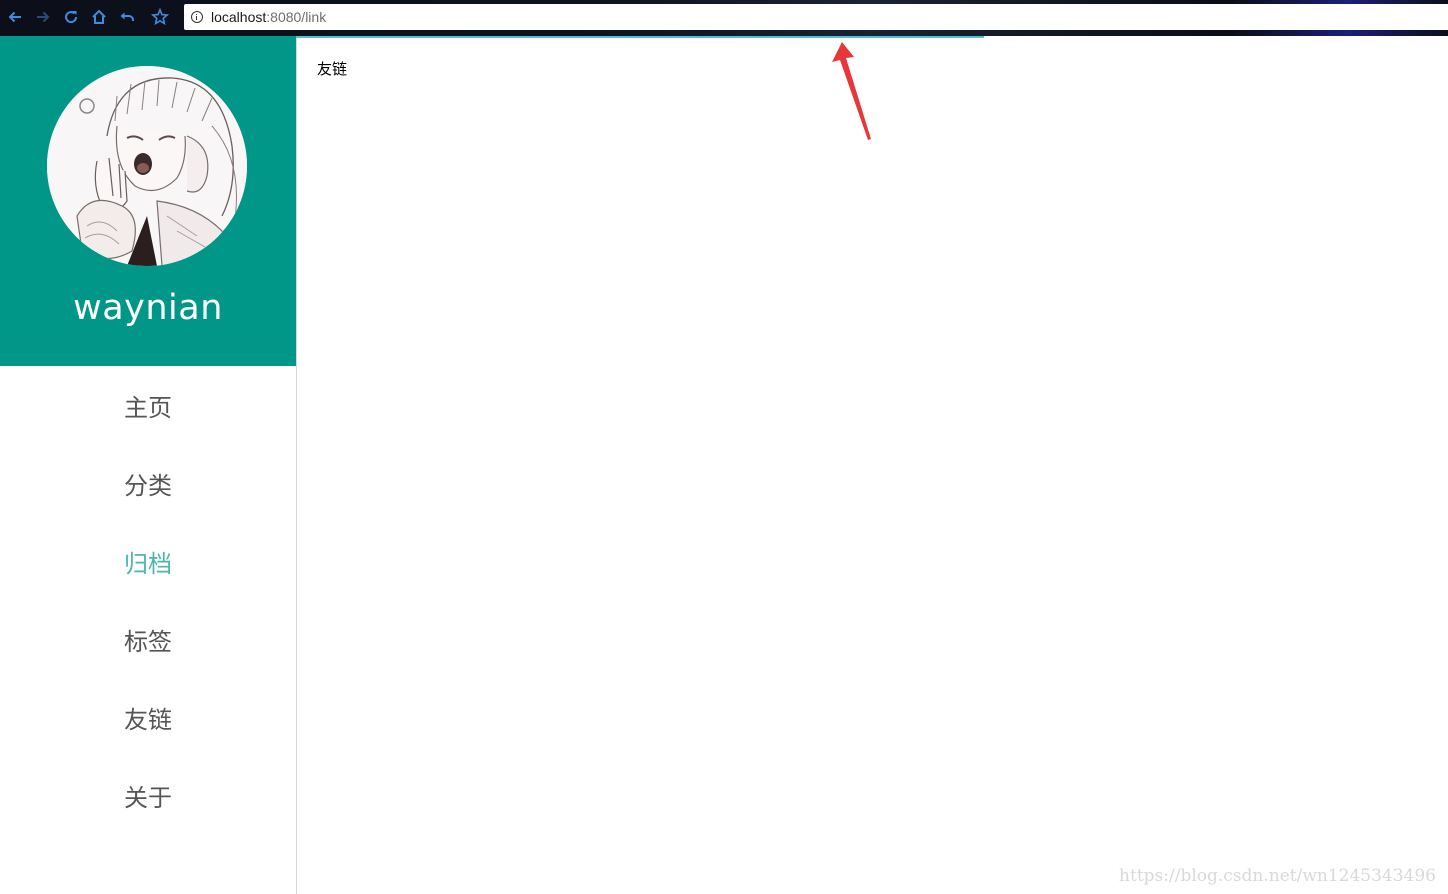 This screenshot has height=894, width=1448. What do you see at coordinates (148, 795) in the screenshot?
I see `sidebar-item-about: 关于` at bounding box center [148, 795].